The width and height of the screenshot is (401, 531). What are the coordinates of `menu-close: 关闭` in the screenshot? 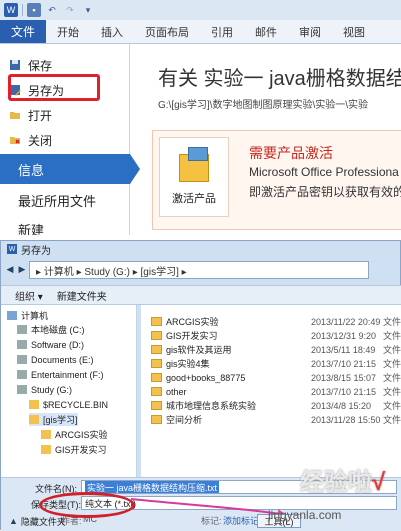 It's located at (65, 140).